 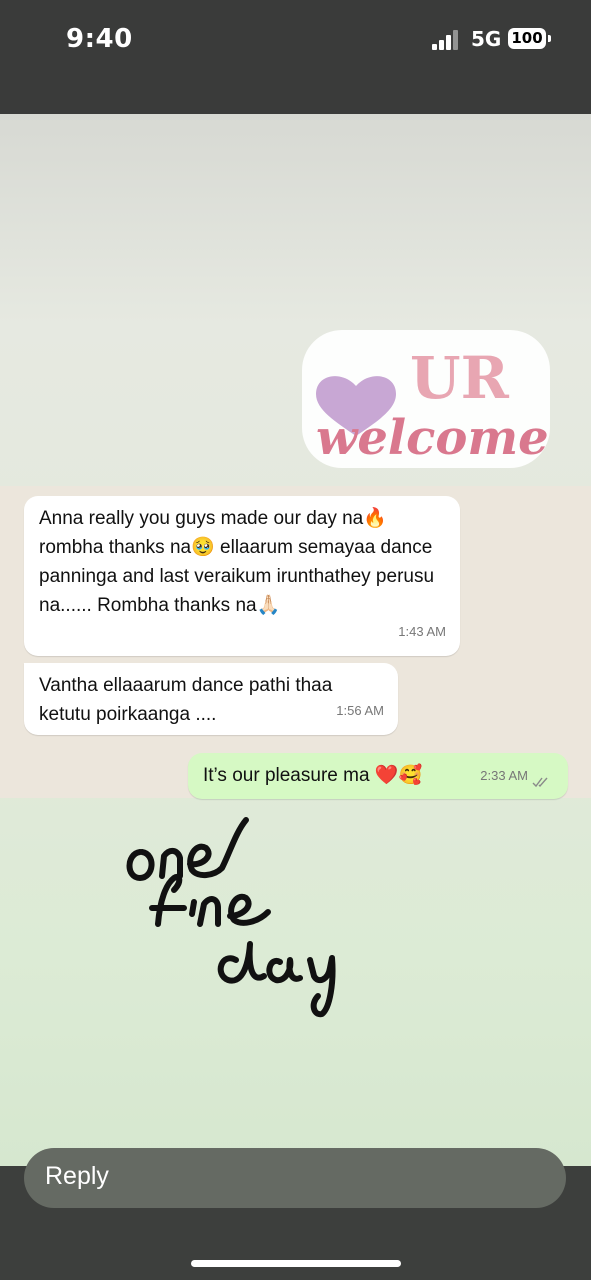 I want to click on message-time: 2:33 AM, so click(x=504, y=775).